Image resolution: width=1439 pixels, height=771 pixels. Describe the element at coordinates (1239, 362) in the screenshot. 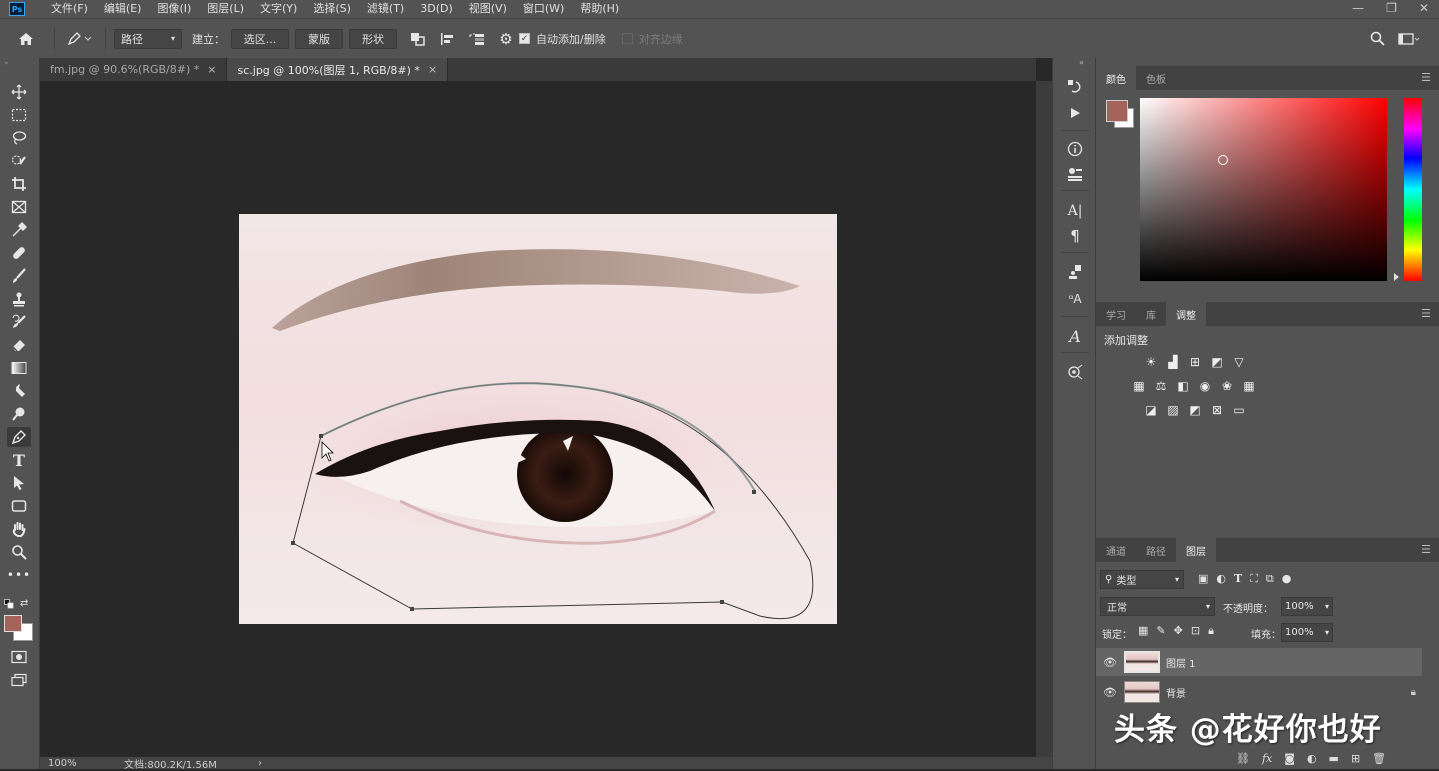

I see `vibrance-icon: ▽` at that location.